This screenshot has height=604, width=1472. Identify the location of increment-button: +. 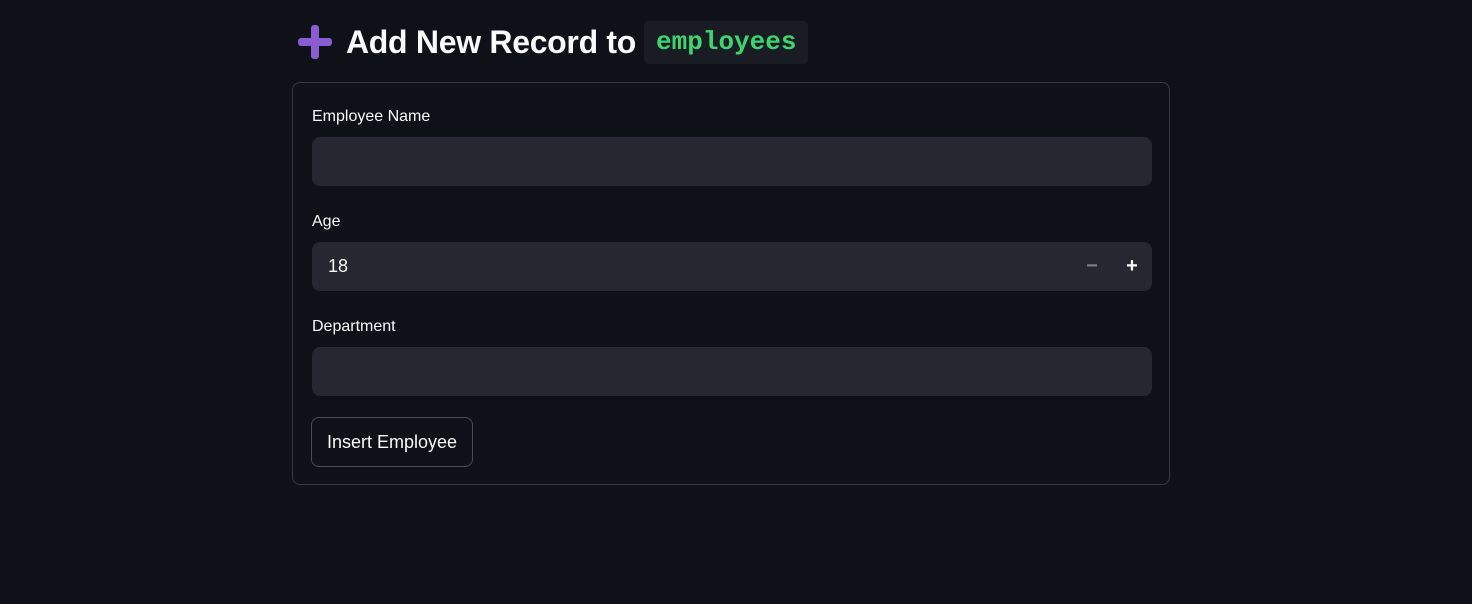
(1132, 266).